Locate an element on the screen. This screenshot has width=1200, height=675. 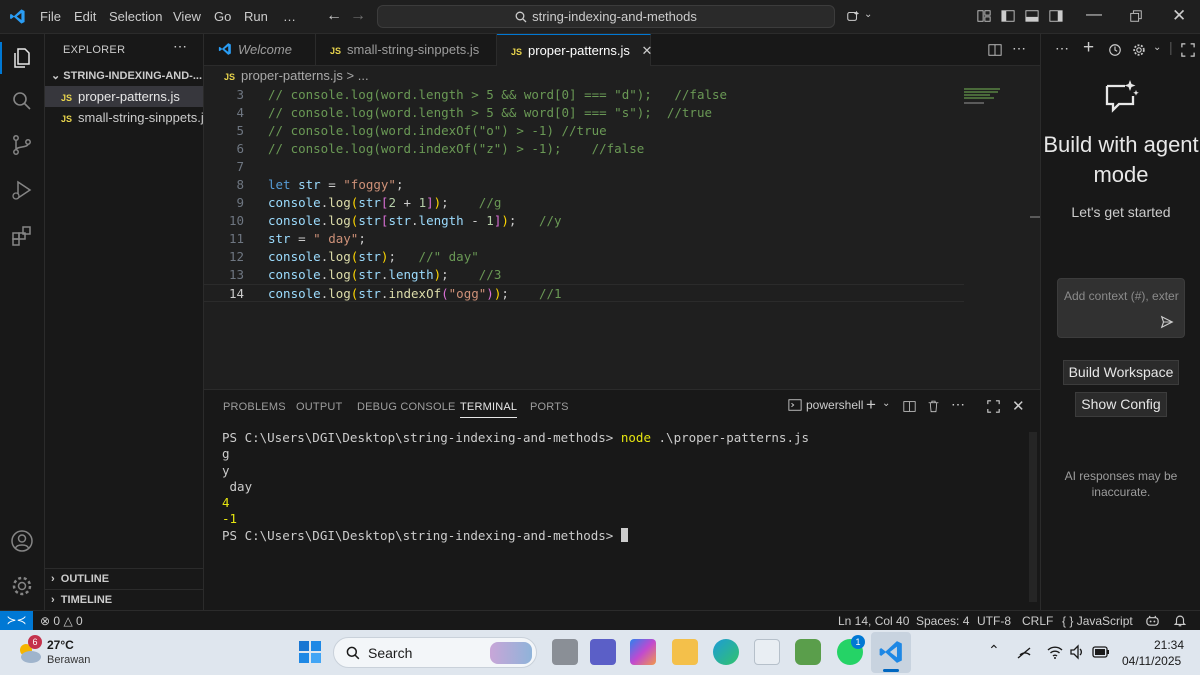
restore-icon is located at coordinates (1136, 16).